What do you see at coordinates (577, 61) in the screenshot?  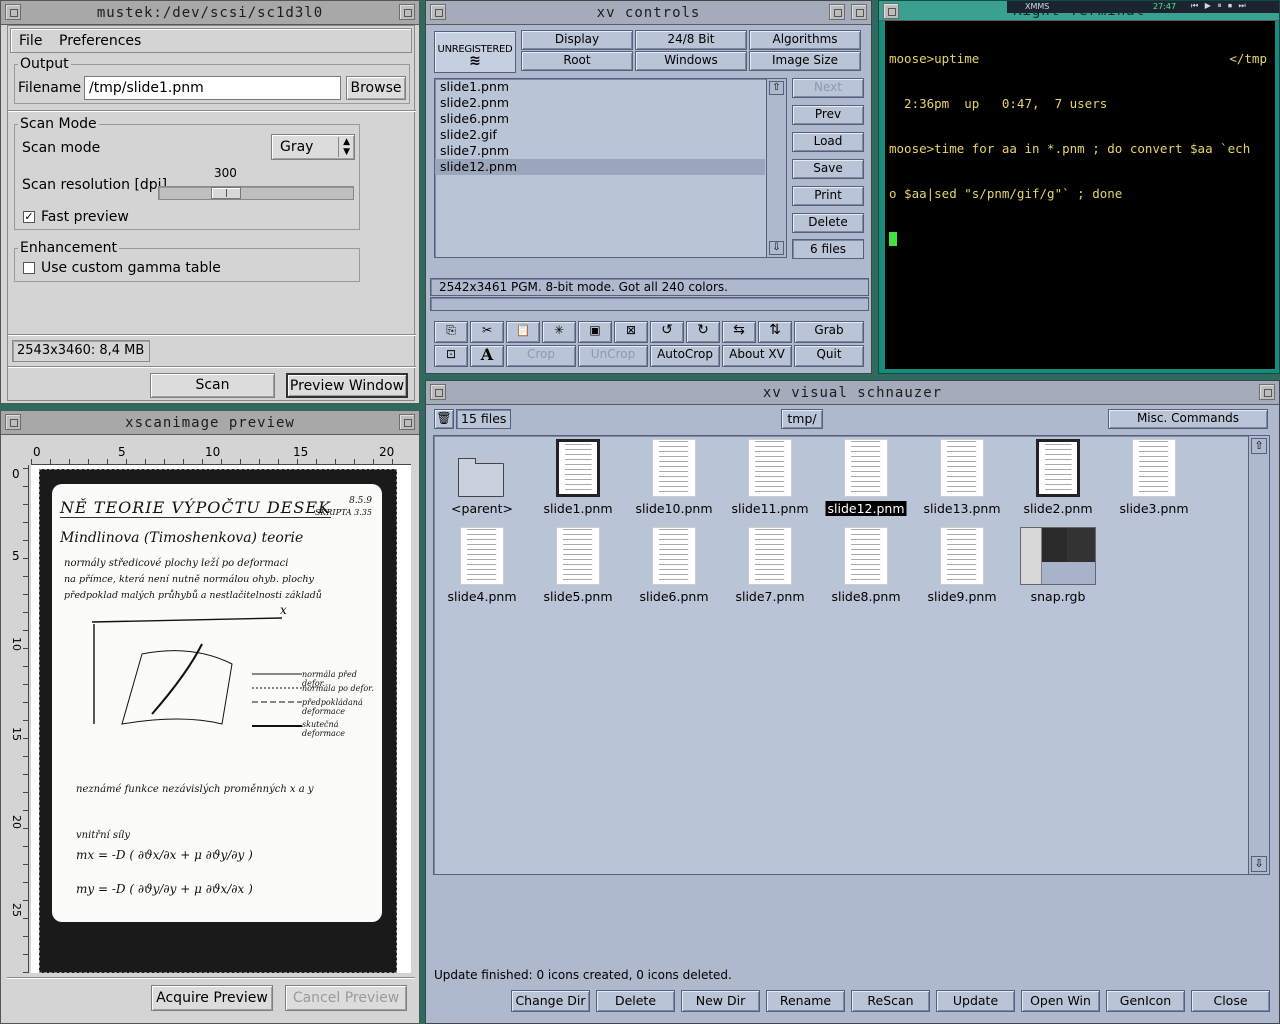 I see `root-button: Root` at bounding box center [577, 61].